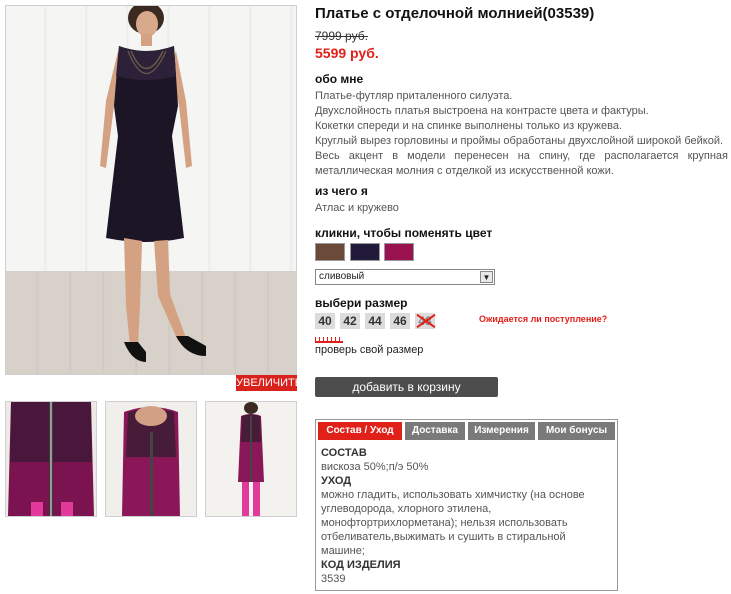 The image size is (731, 594). I want to click on material-value: Атлас и кружево, so click(357, 208).